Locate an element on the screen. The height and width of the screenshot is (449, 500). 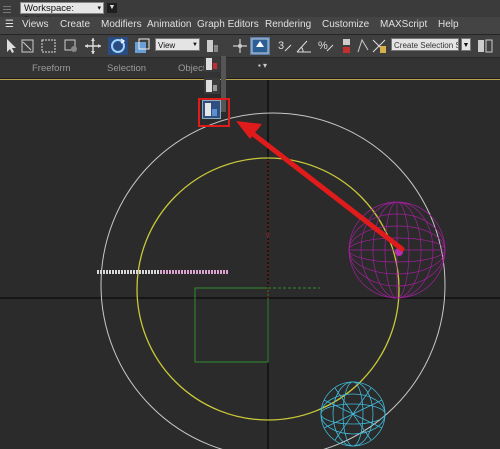
cyan-geosphere is located at coordinates (353, 414).